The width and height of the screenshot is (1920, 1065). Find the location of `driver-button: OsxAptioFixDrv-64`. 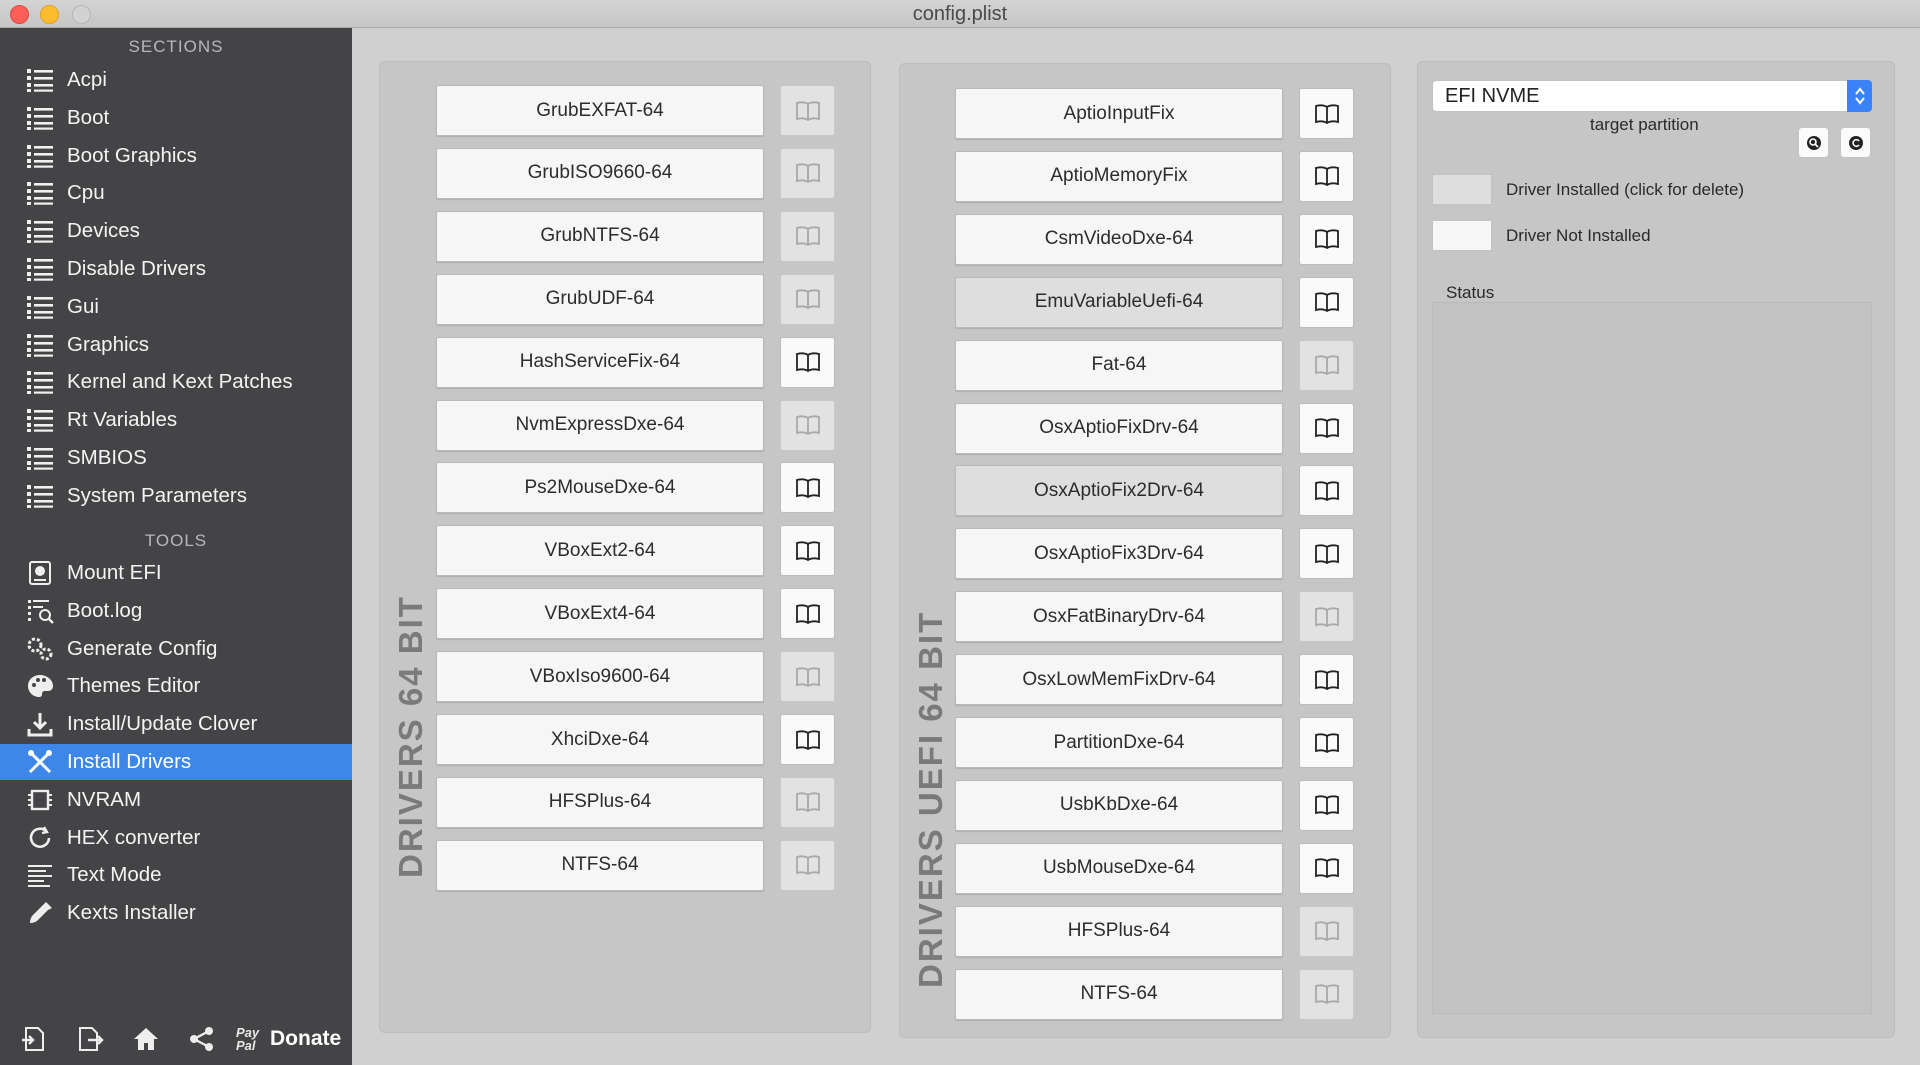

driver-button: OsxAptioFixDrv-64 is located at coordinates (1119, 428).